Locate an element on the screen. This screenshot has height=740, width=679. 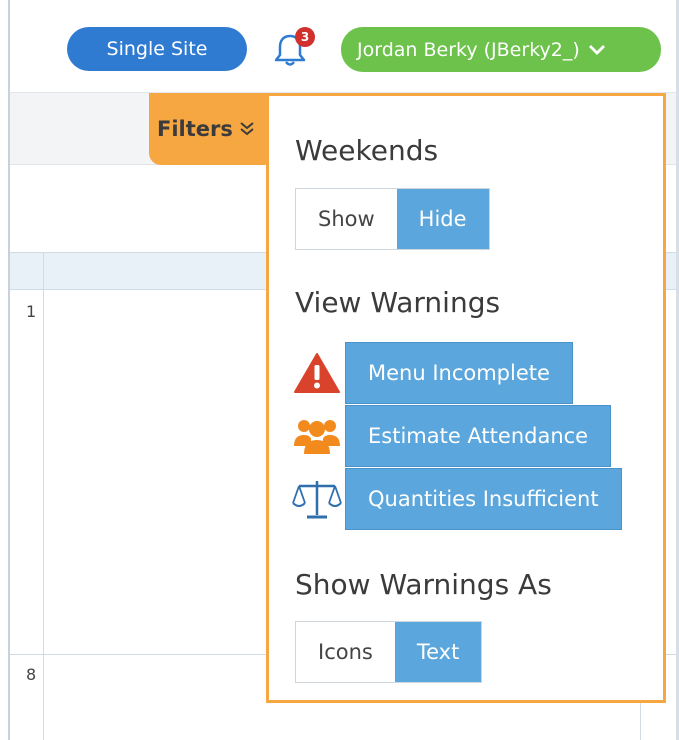
filters-button: Filters is located at coordinates (214, 129).